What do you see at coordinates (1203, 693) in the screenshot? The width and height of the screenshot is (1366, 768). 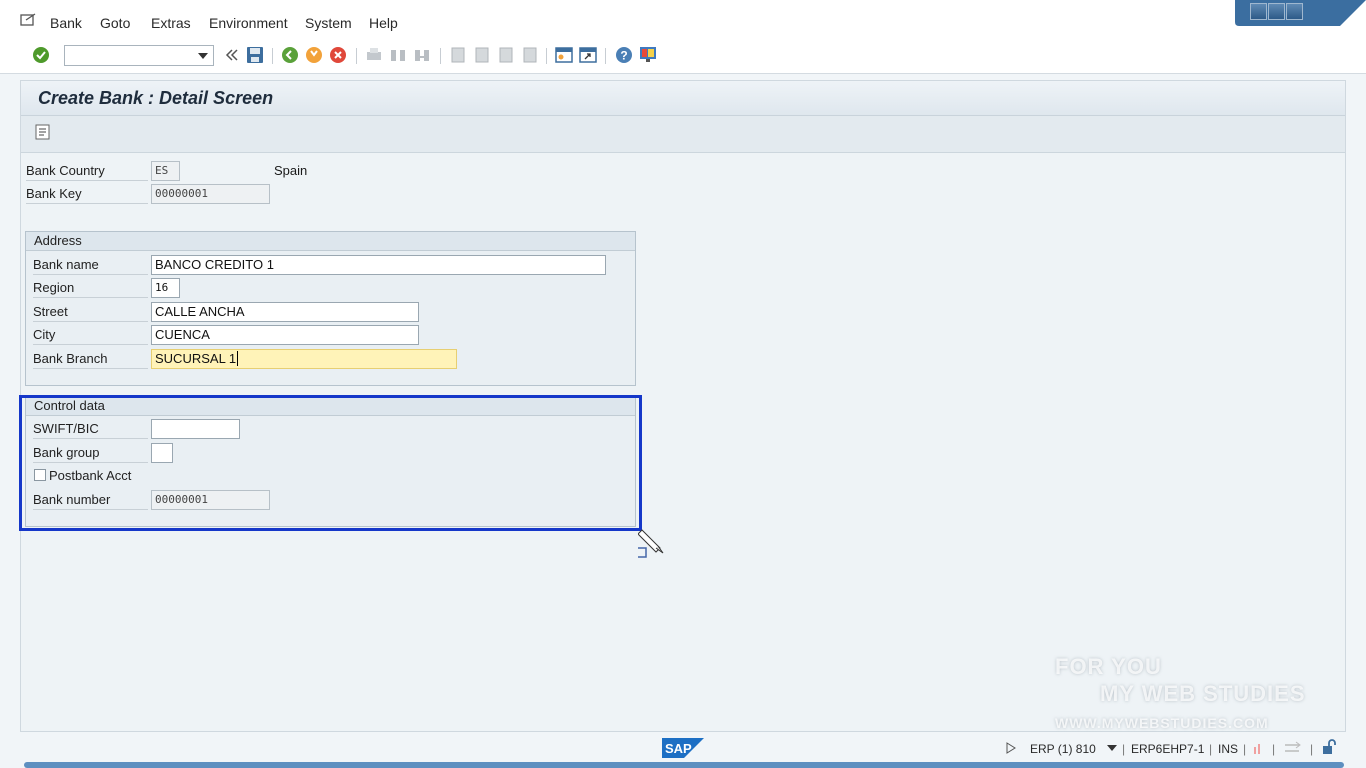 I see `watermark-line-2: MY WEB STUDIES` at bounding box center [1203, 693].